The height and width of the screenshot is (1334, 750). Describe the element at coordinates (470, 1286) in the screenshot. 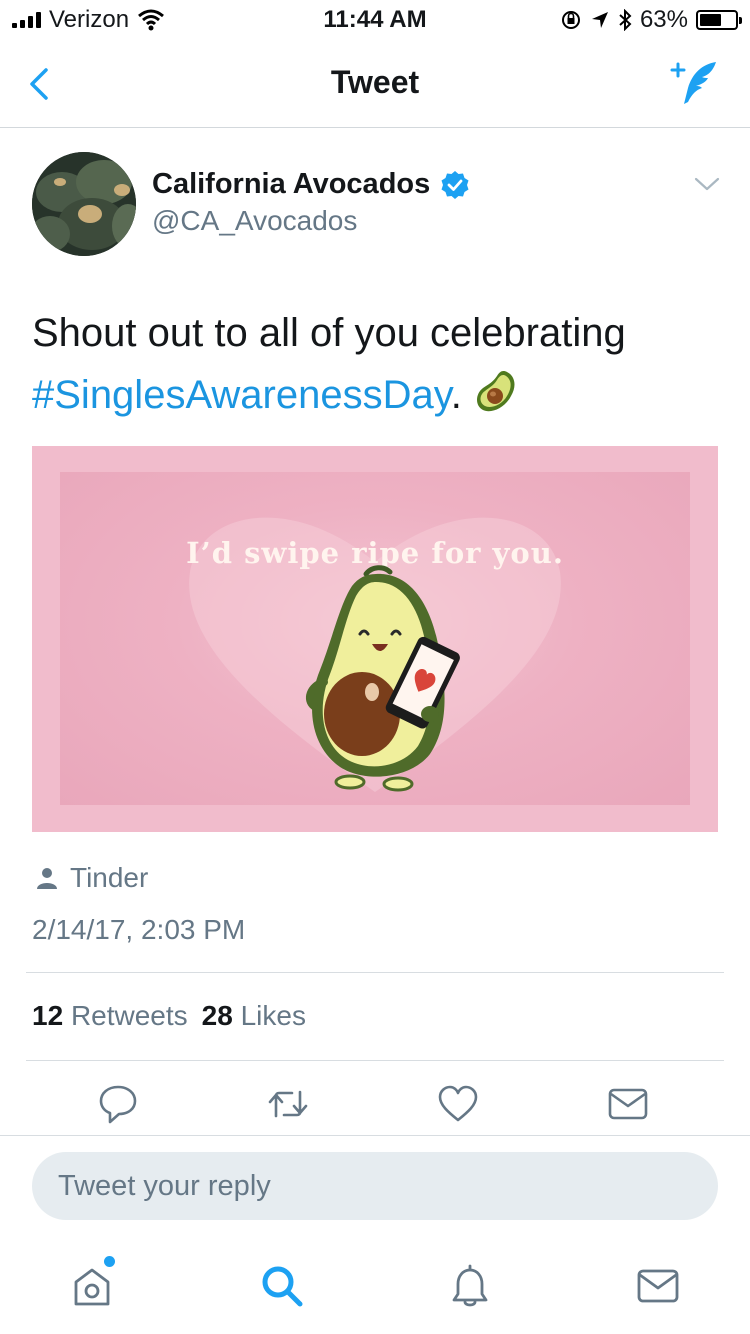

I see `notifications-icon` at that location.